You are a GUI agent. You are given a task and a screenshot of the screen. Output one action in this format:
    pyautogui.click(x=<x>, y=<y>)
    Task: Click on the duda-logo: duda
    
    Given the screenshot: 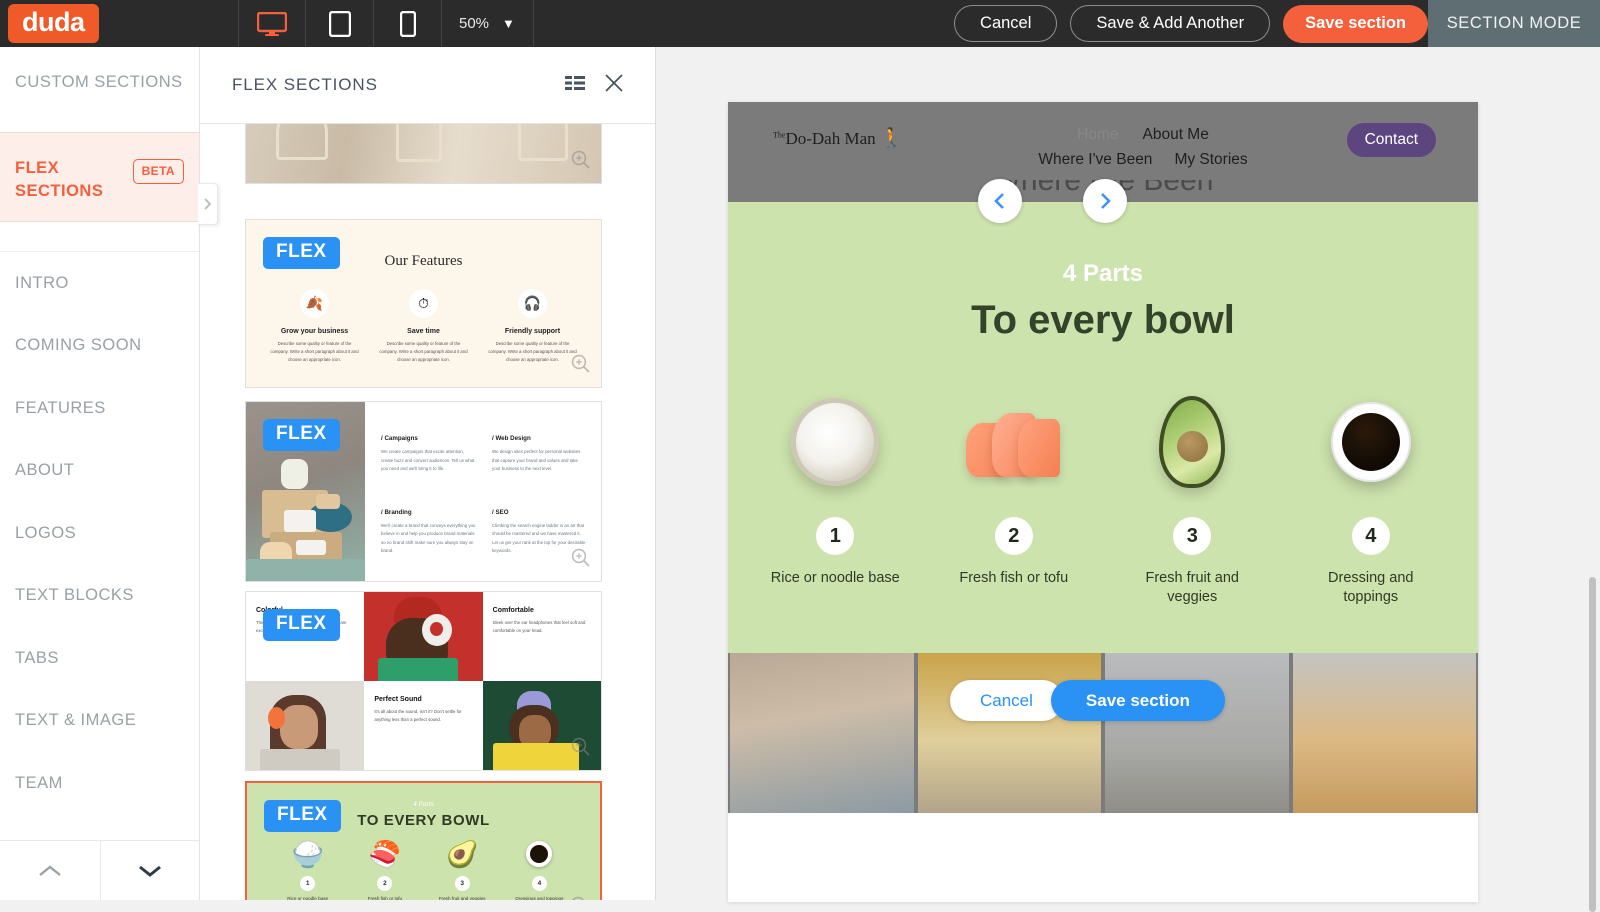 What is the action you would take?
    pyautogui.click(x=53, y=23)
    